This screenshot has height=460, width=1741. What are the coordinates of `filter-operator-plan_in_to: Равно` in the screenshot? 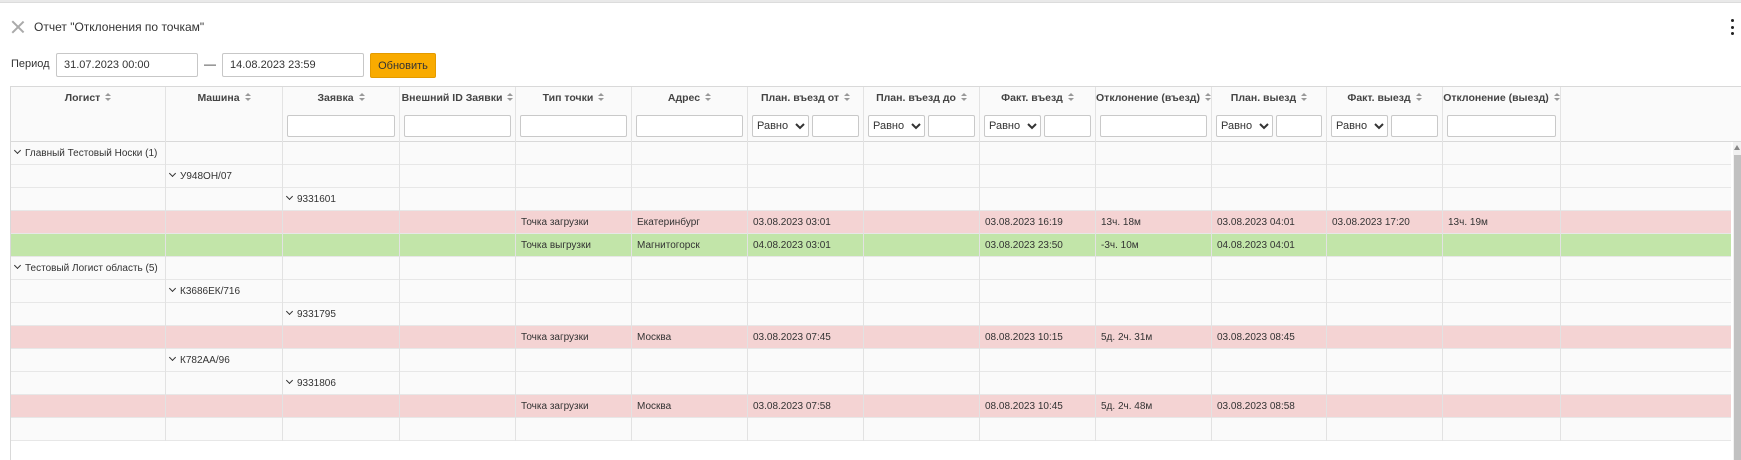 It's located at (896, 126).